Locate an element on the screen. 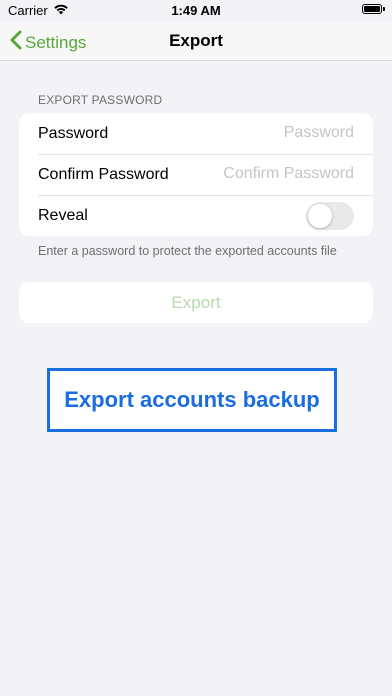 The height and width of the screenshot is (696, 392). page-title: Export is located at coordinates (196, 40).